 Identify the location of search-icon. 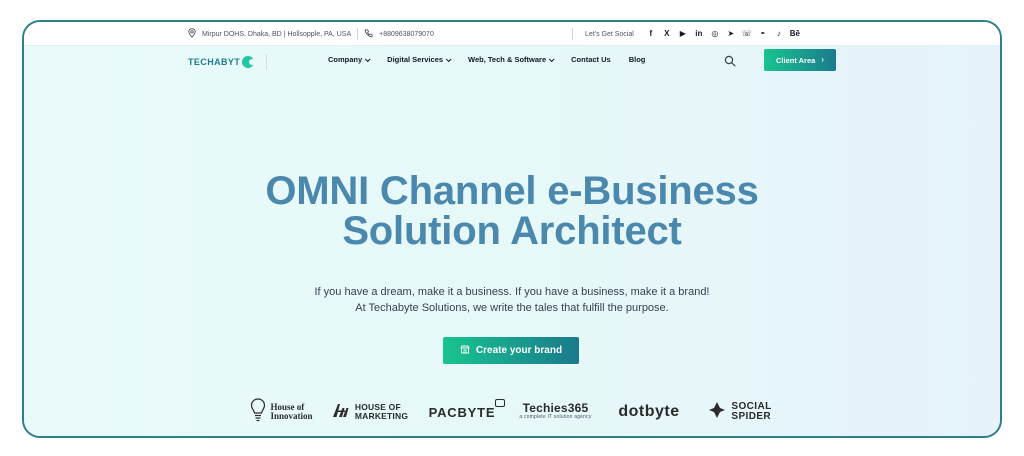
(730, 60).